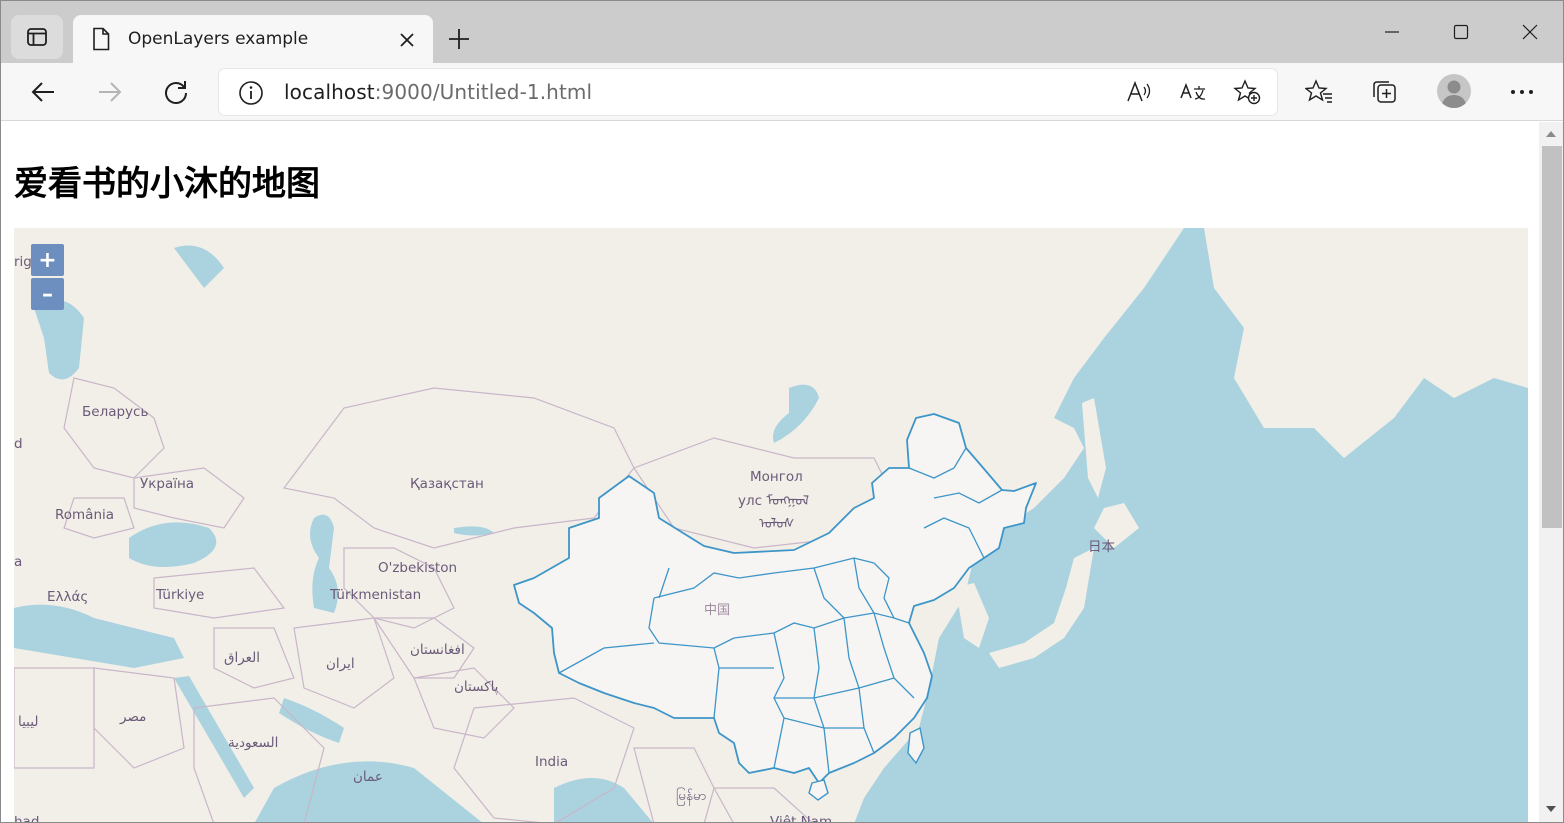 The height and width of the screenshot is (823, 1564). I want to click on close-window-button, so click(1530, 32).